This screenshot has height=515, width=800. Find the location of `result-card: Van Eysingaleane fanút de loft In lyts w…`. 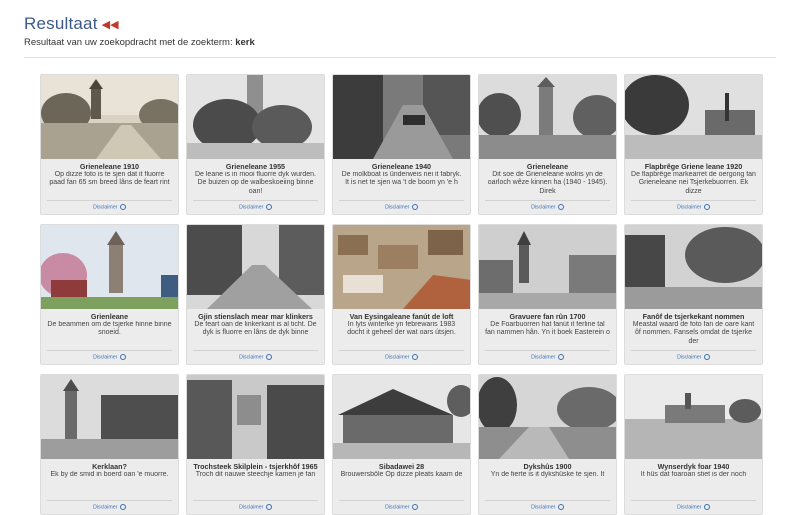

result-card: Van Eysingaleane fanút de loft In lyts w… is located at coordinates (401, 294).